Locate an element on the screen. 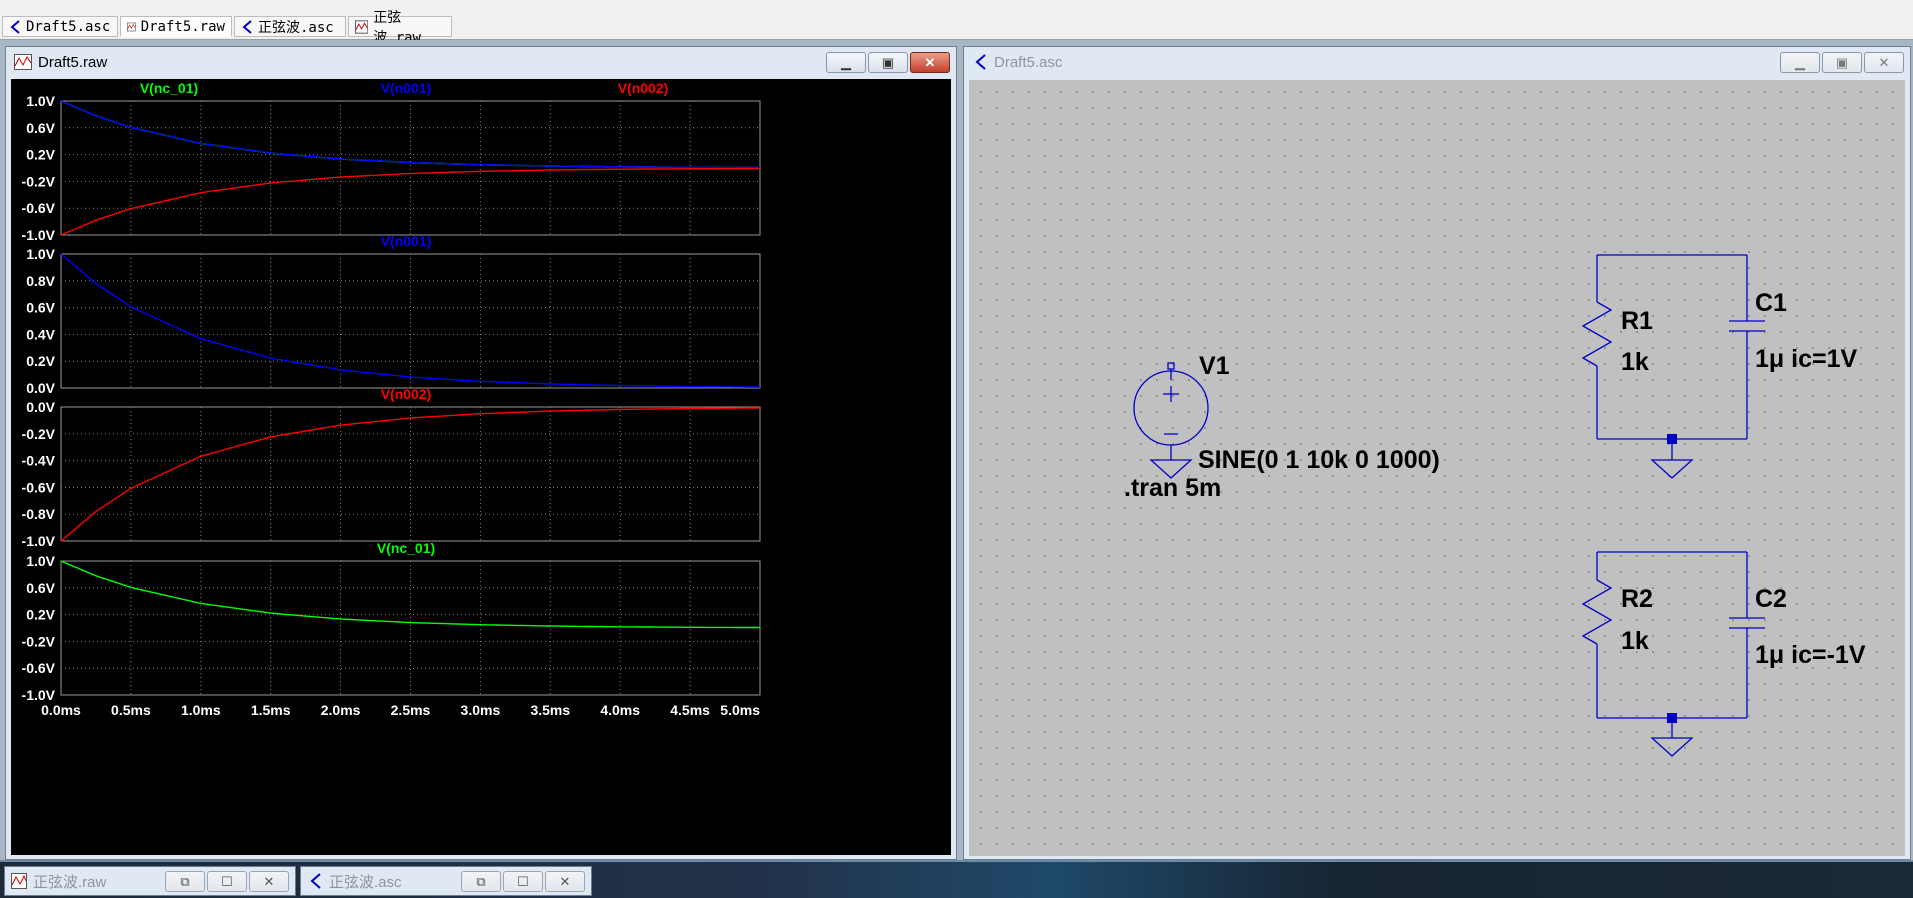 The image size is (1913, 898). c1-name-label: C1 is located at coordinates (1771, 303).